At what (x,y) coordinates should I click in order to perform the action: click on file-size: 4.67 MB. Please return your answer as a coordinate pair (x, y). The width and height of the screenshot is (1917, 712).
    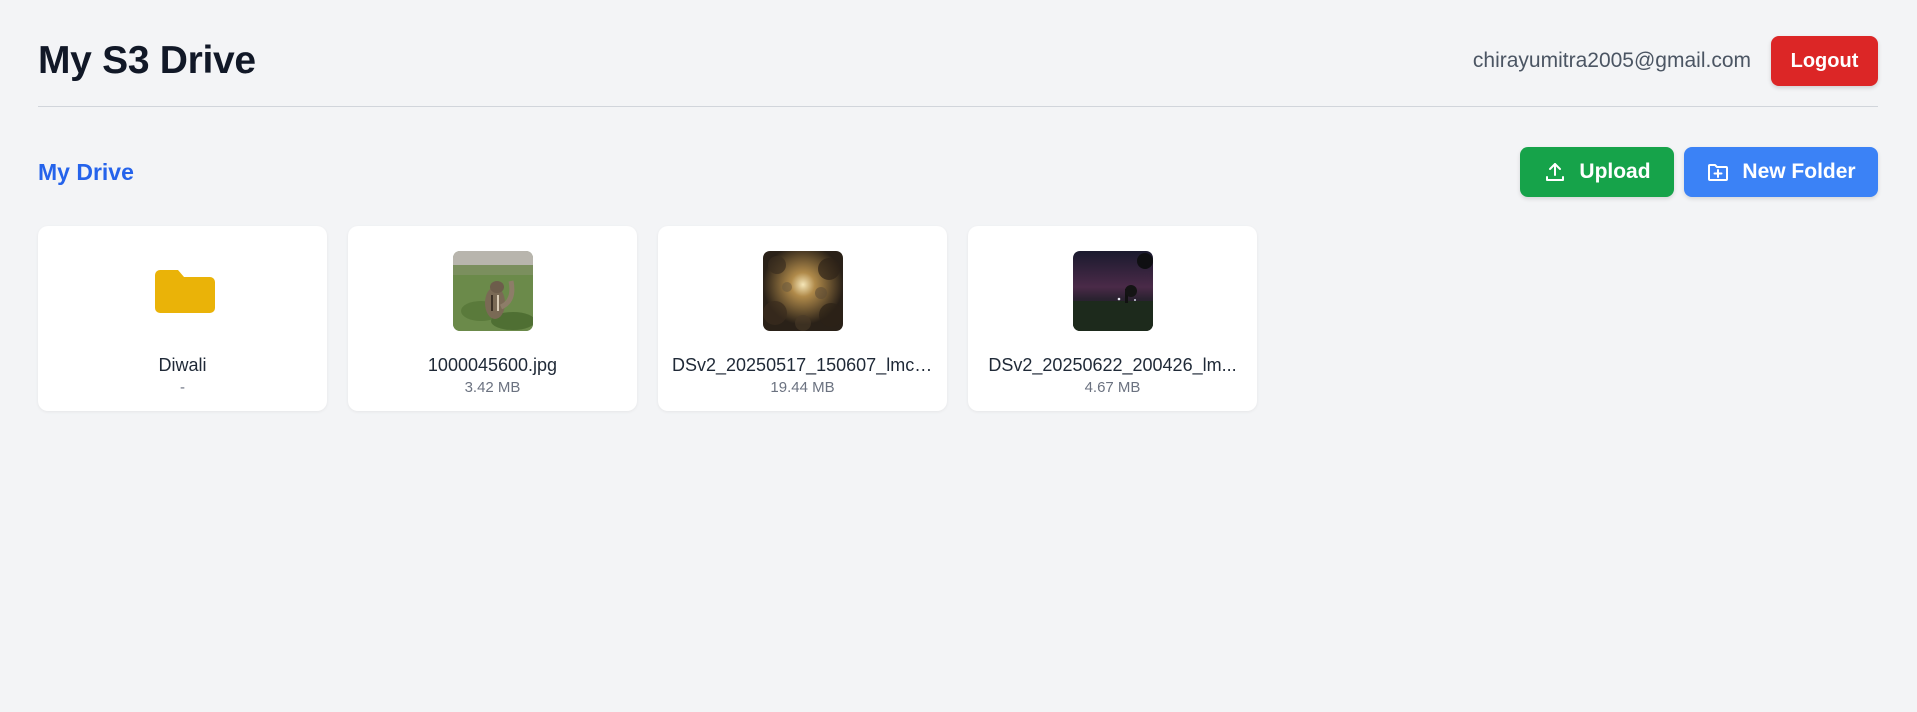
    Looking at the image, I should click on (1112, 387).